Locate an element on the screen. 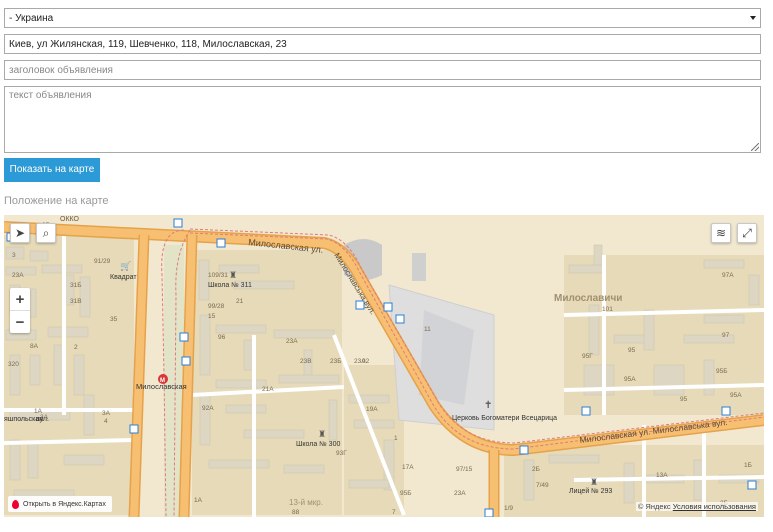 The image size is (773, 532). label-school-300: Школа № 300 is located at coordinates (318, 444).